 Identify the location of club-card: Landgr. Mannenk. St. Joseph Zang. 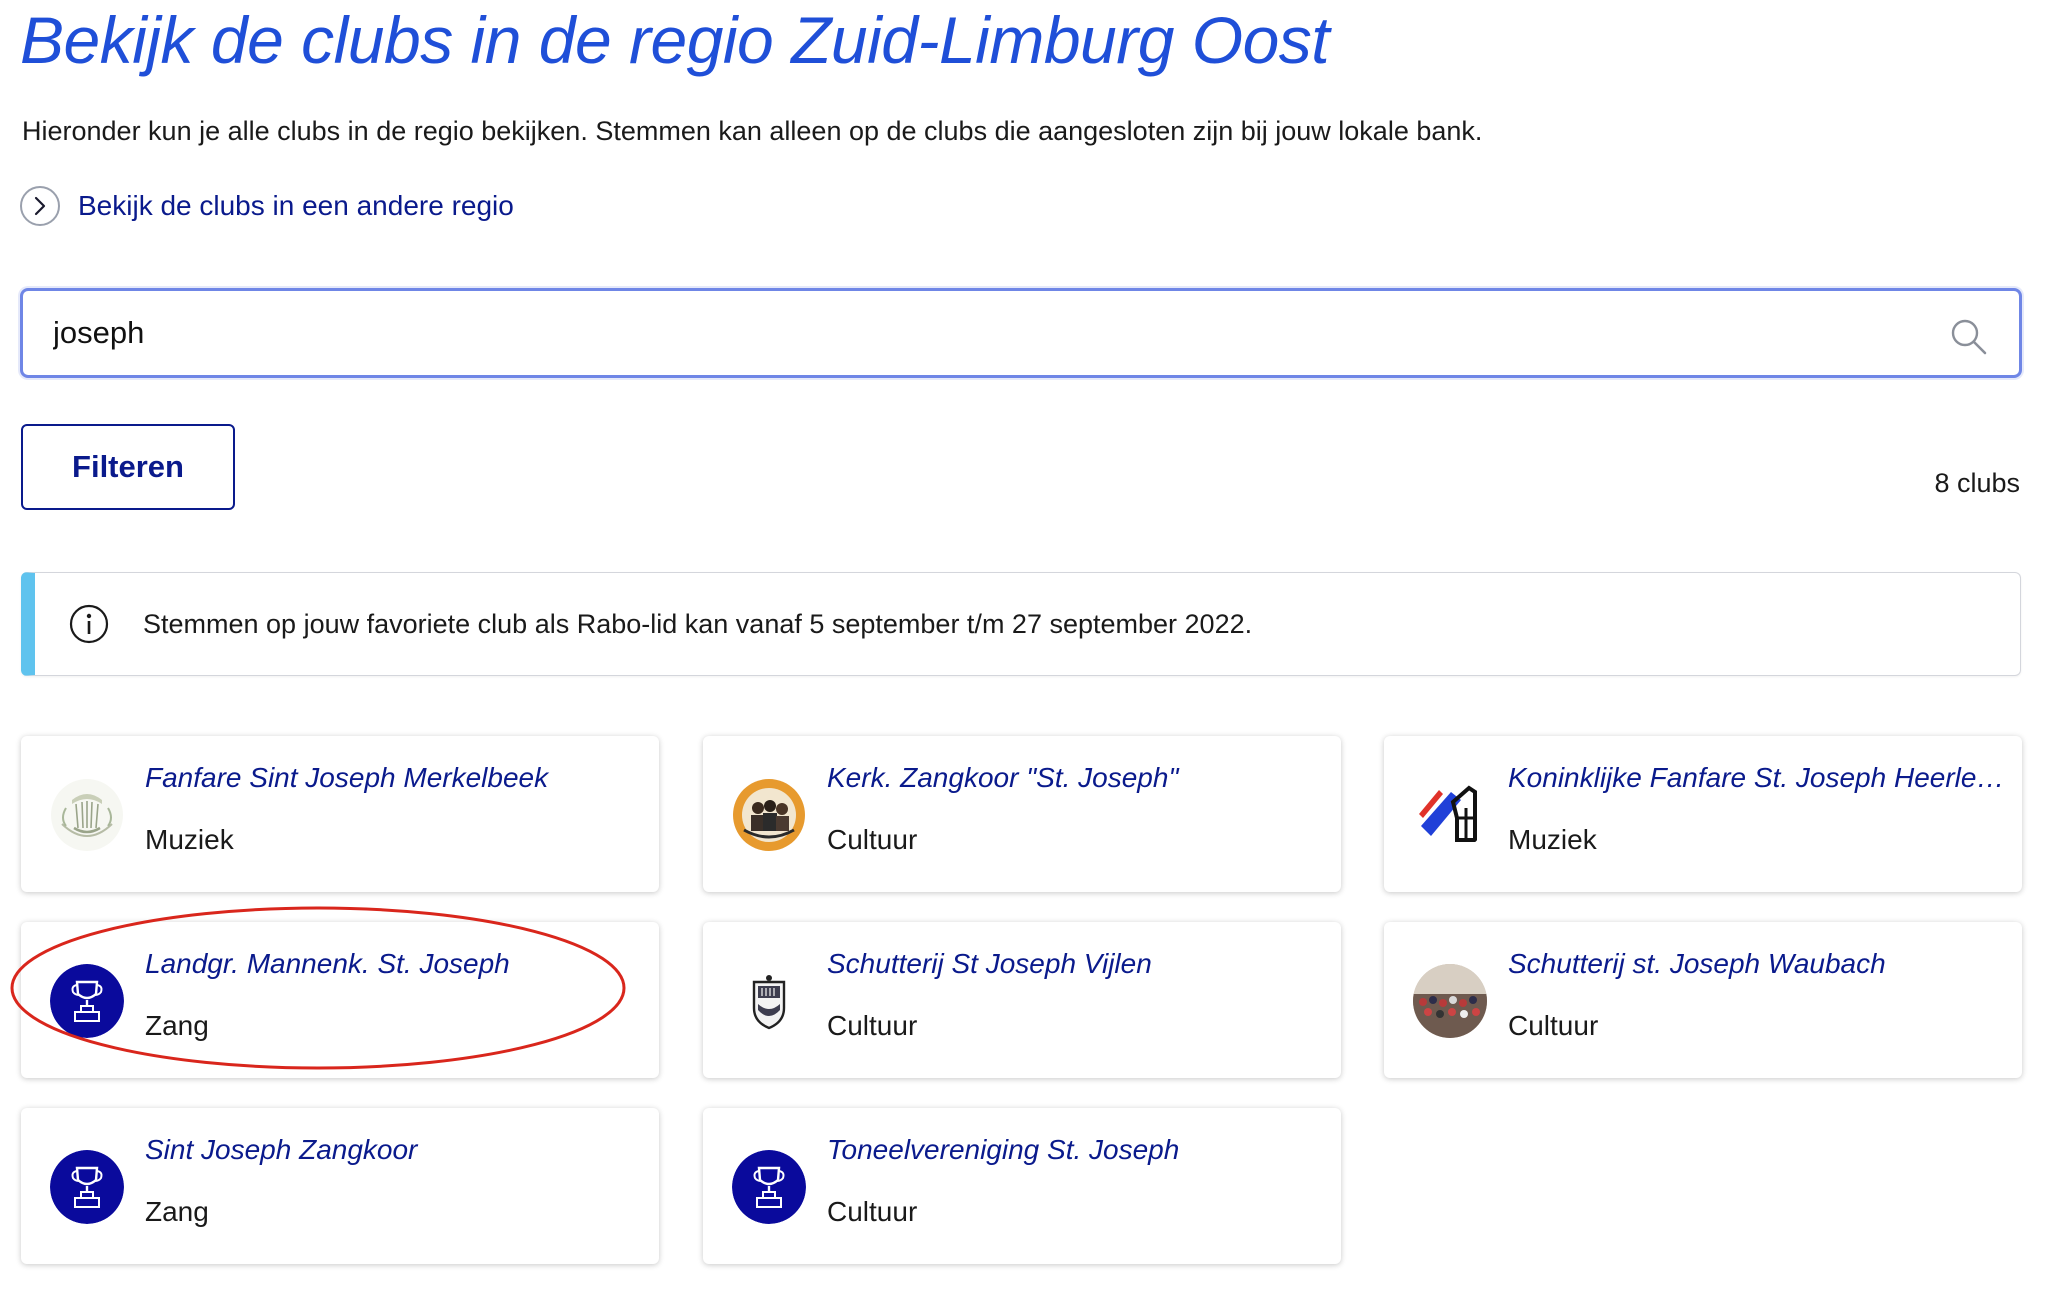
(340, 1000).